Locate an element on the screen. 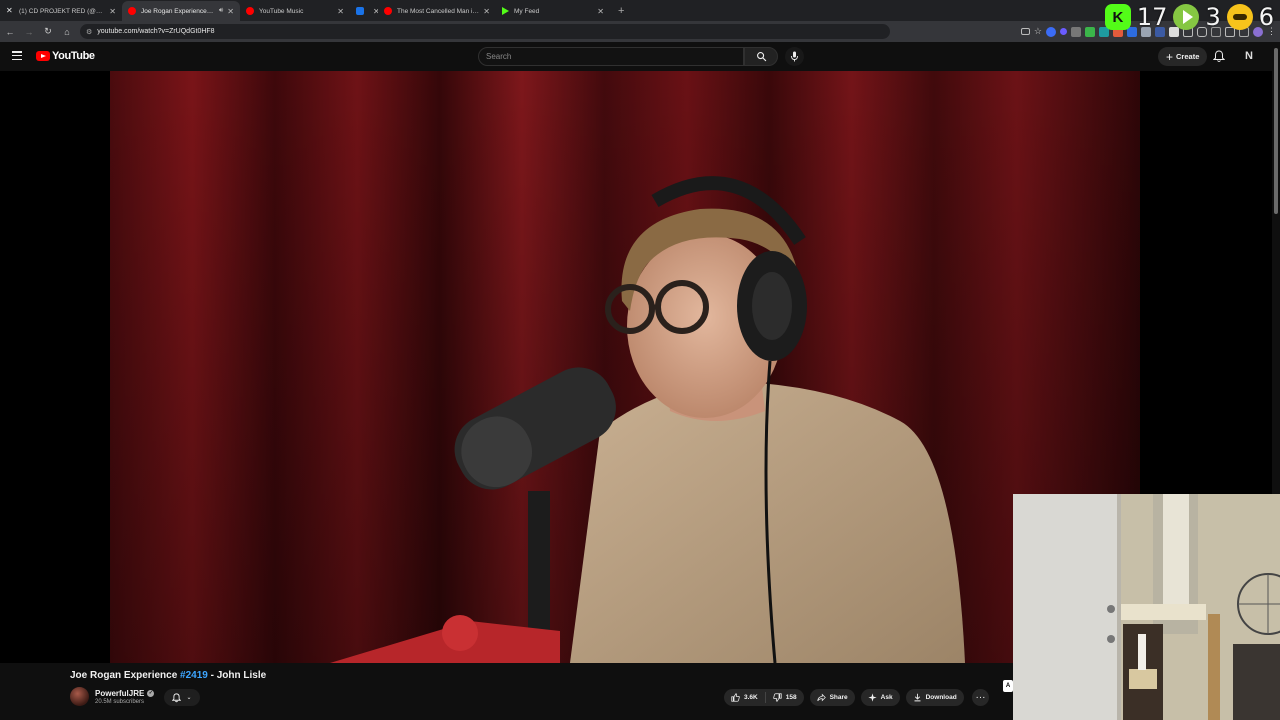  channel-info: PowerfulJRE ✓ 20.5M subscribers is located at coordinates (112, 696).